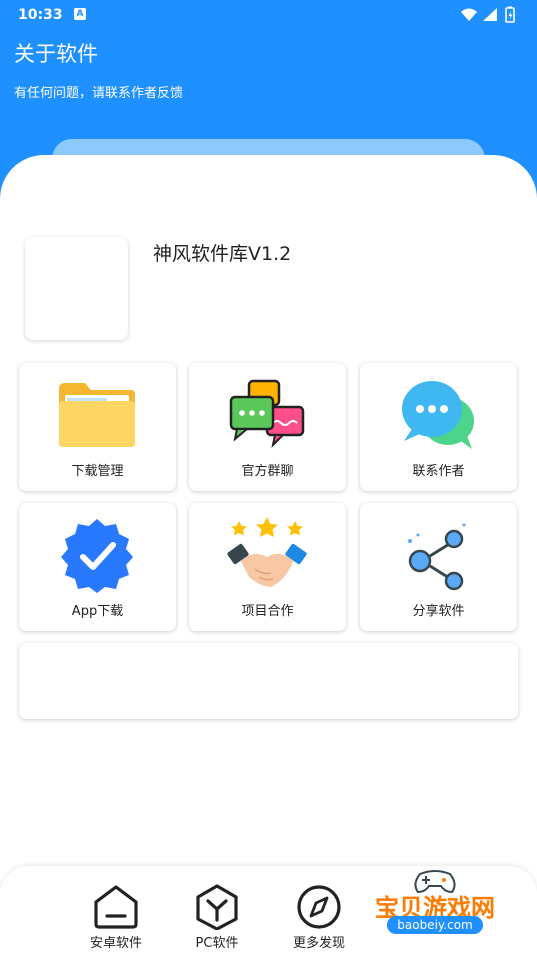 This screenshot has height=956, width=537. I want to click on page-header: 关于软件 有任何问题，请联系作者反馈, so click(98, 69).